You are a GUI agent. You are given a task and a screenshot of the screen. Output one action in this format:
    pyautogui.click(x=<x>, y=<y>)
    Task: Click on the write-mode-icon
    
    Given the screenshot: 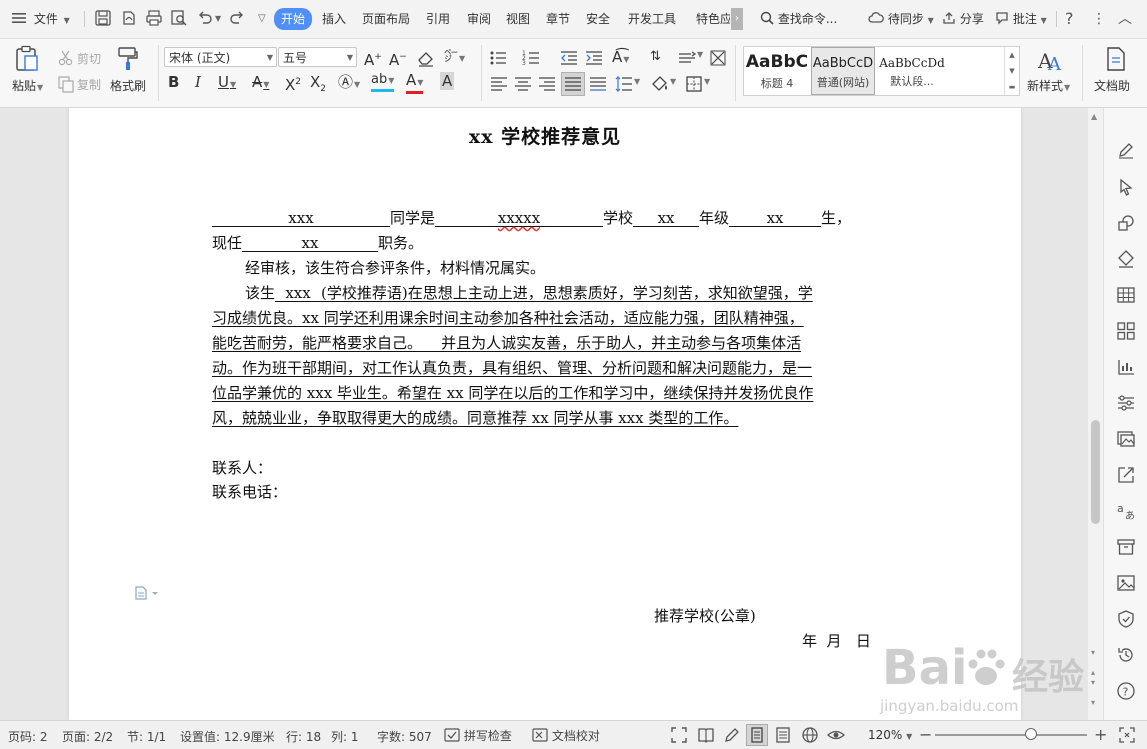 What is the action you would take?
    pyautogui.click(x=732, y=735)
    